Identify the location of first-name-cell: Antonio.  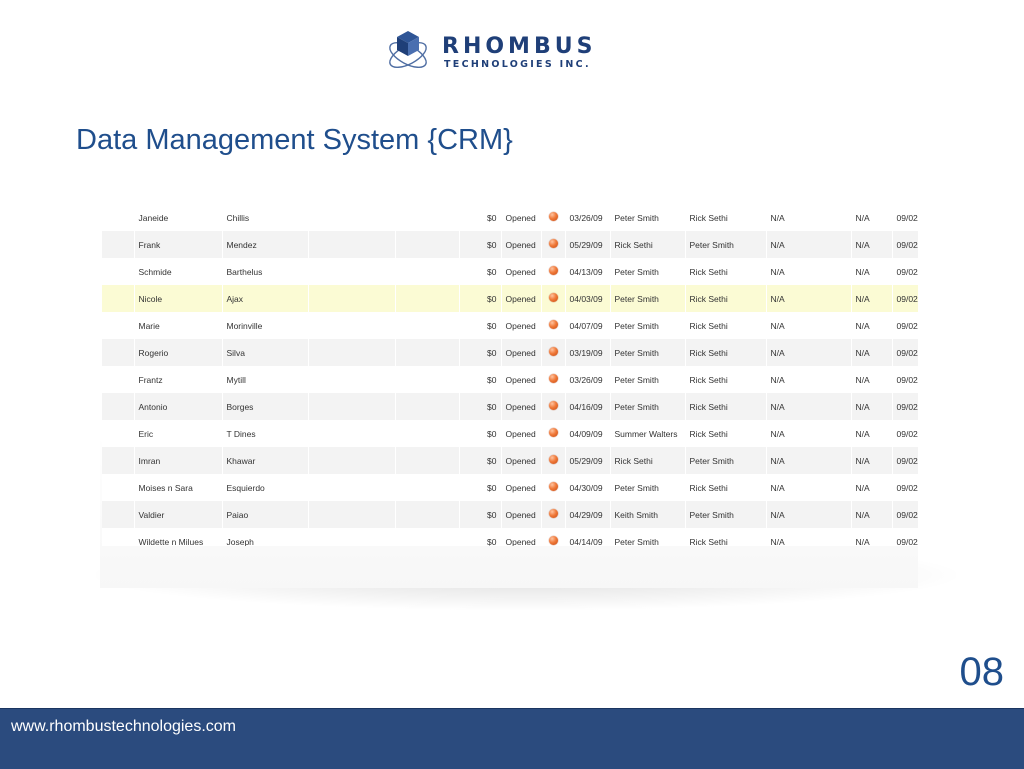
(178, 406).